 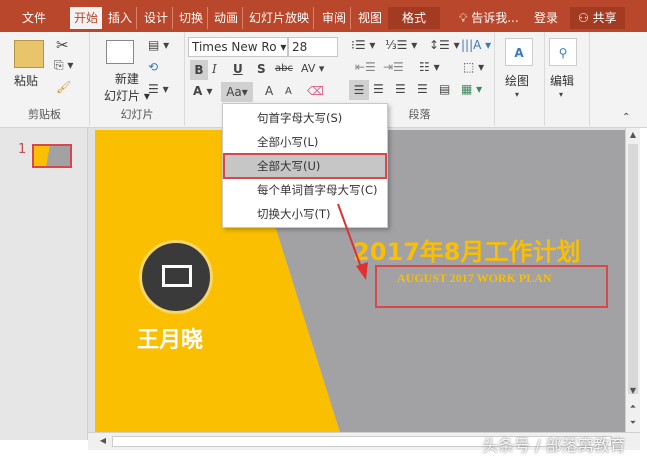 What do you see at coordinates (463, 18) in the screenshot?
I see `lightbulb-icon: 💡︎` at bounding box center [463, 18].